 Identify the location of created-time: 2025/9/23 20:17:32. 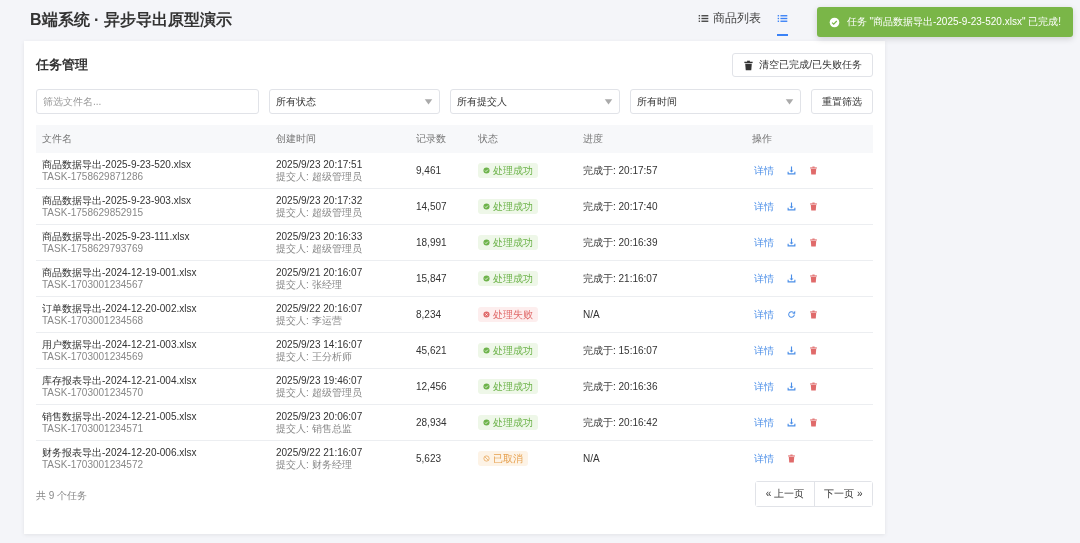
(320, 200).